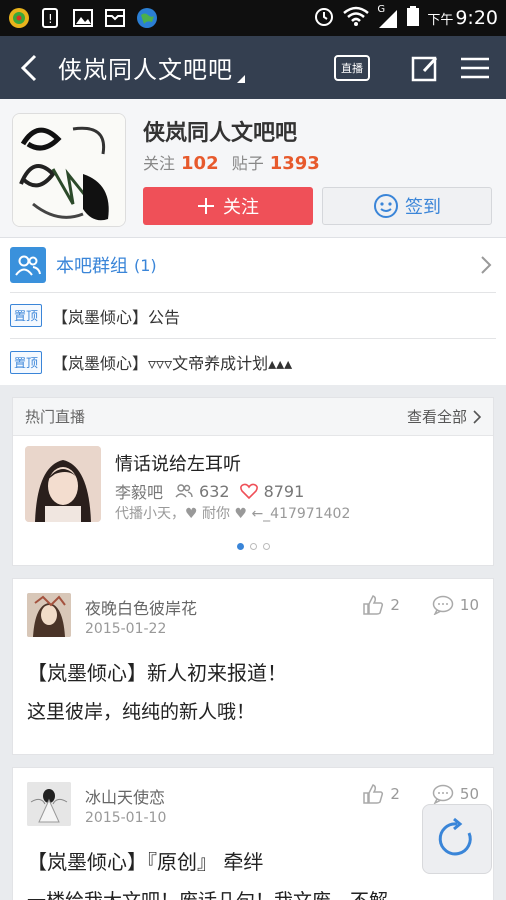 The width and height of the screenshot is (506, 900). What do you see at coordinates (247, 163) in the screenshot?
I see `posts-label: 贴子` at bounding box center [247, 163].